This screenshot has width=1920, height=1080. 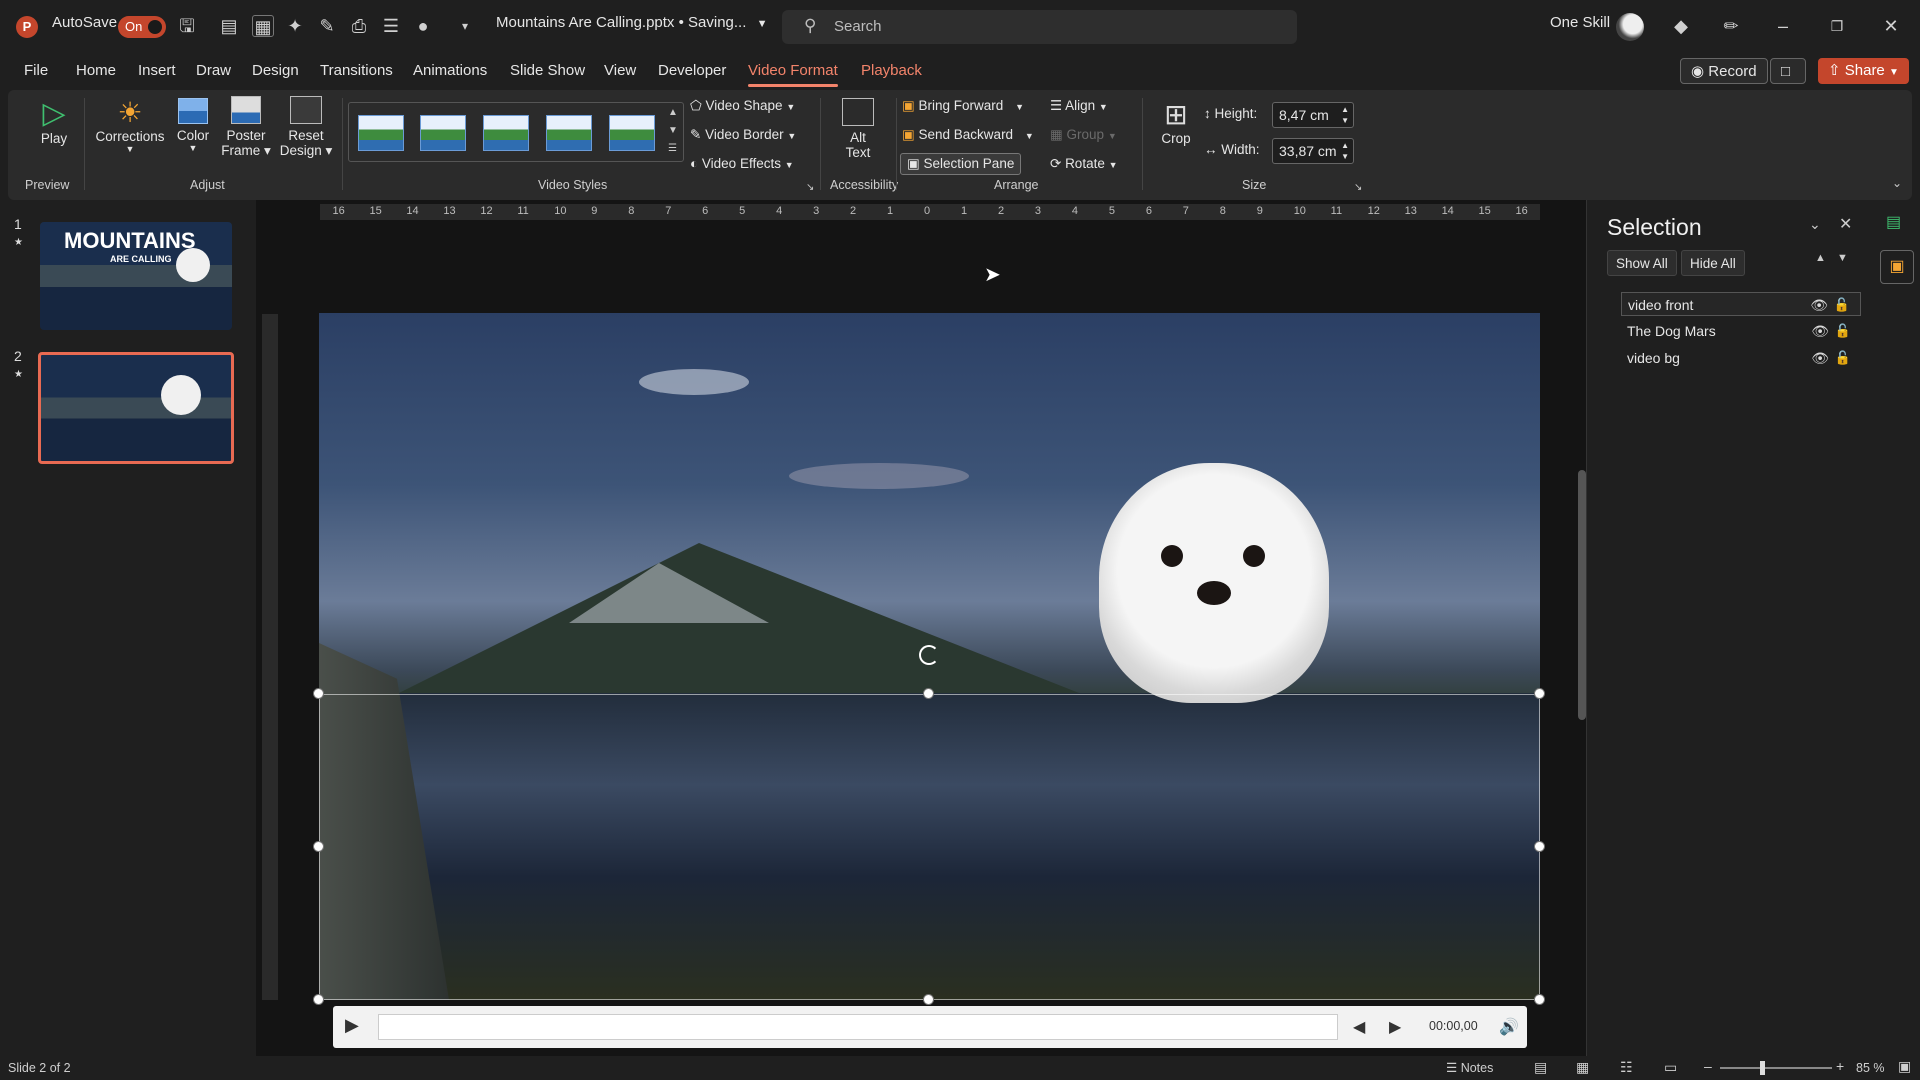 I want to click on close-icon: ✕, so click(x=1845, y=224).